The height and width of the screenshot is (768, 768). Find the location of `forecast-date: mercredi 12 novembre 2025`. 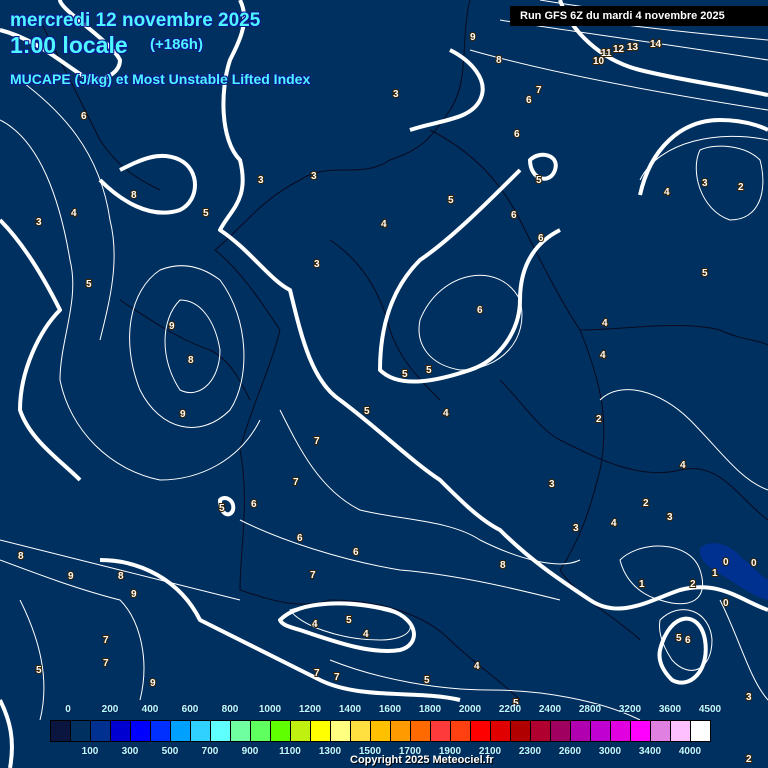

forecast-date: mercredi 12 novembre 2025 is located at coordinates (135, 20).